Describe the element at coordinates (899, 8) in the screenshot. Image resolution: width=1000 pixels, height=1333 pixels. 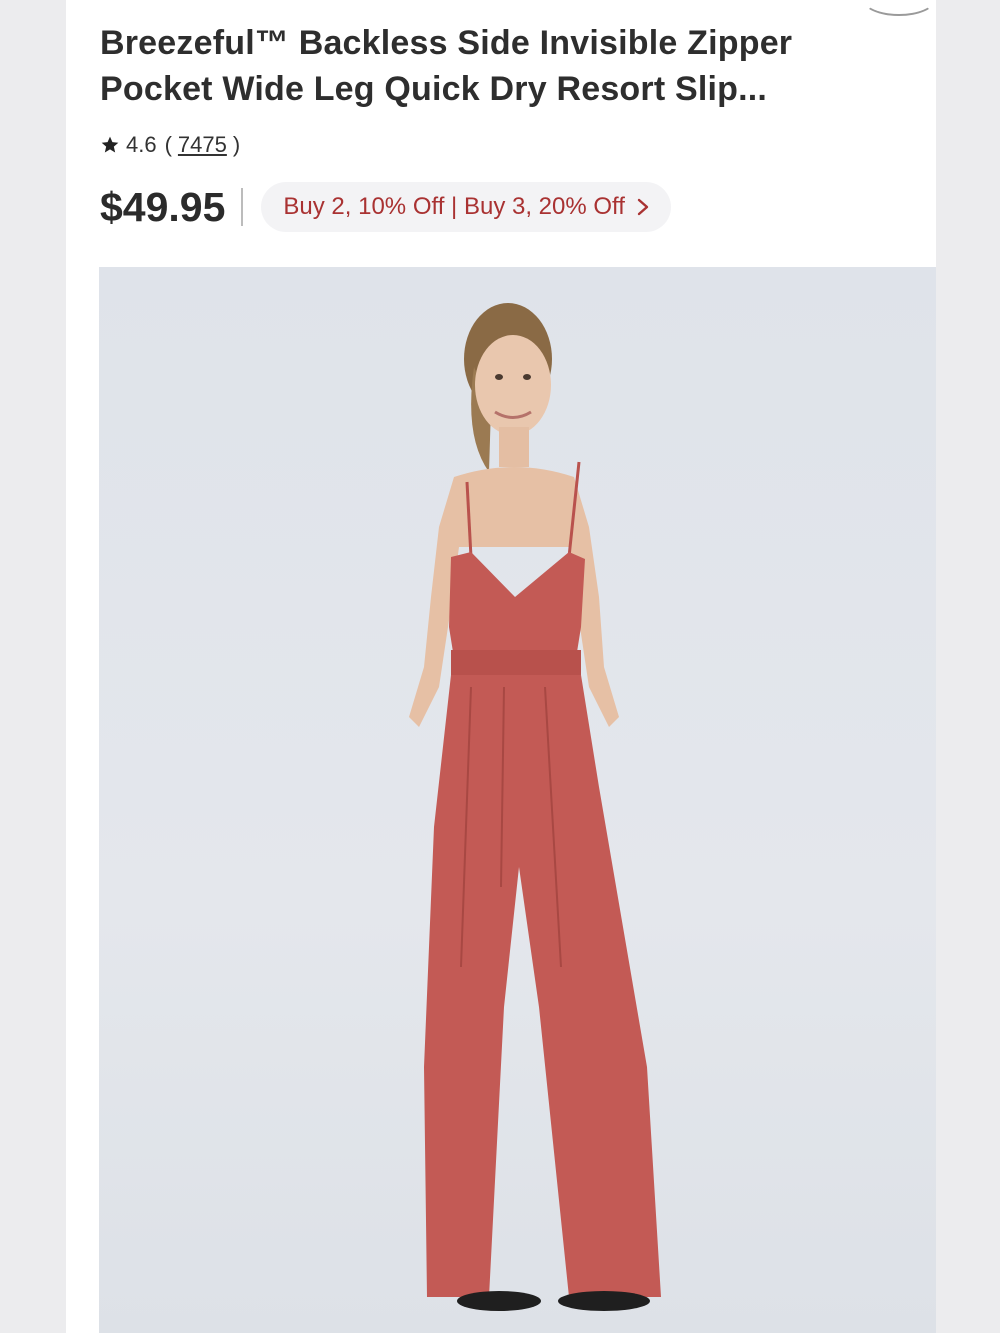
I see `corner-arc` at that location.